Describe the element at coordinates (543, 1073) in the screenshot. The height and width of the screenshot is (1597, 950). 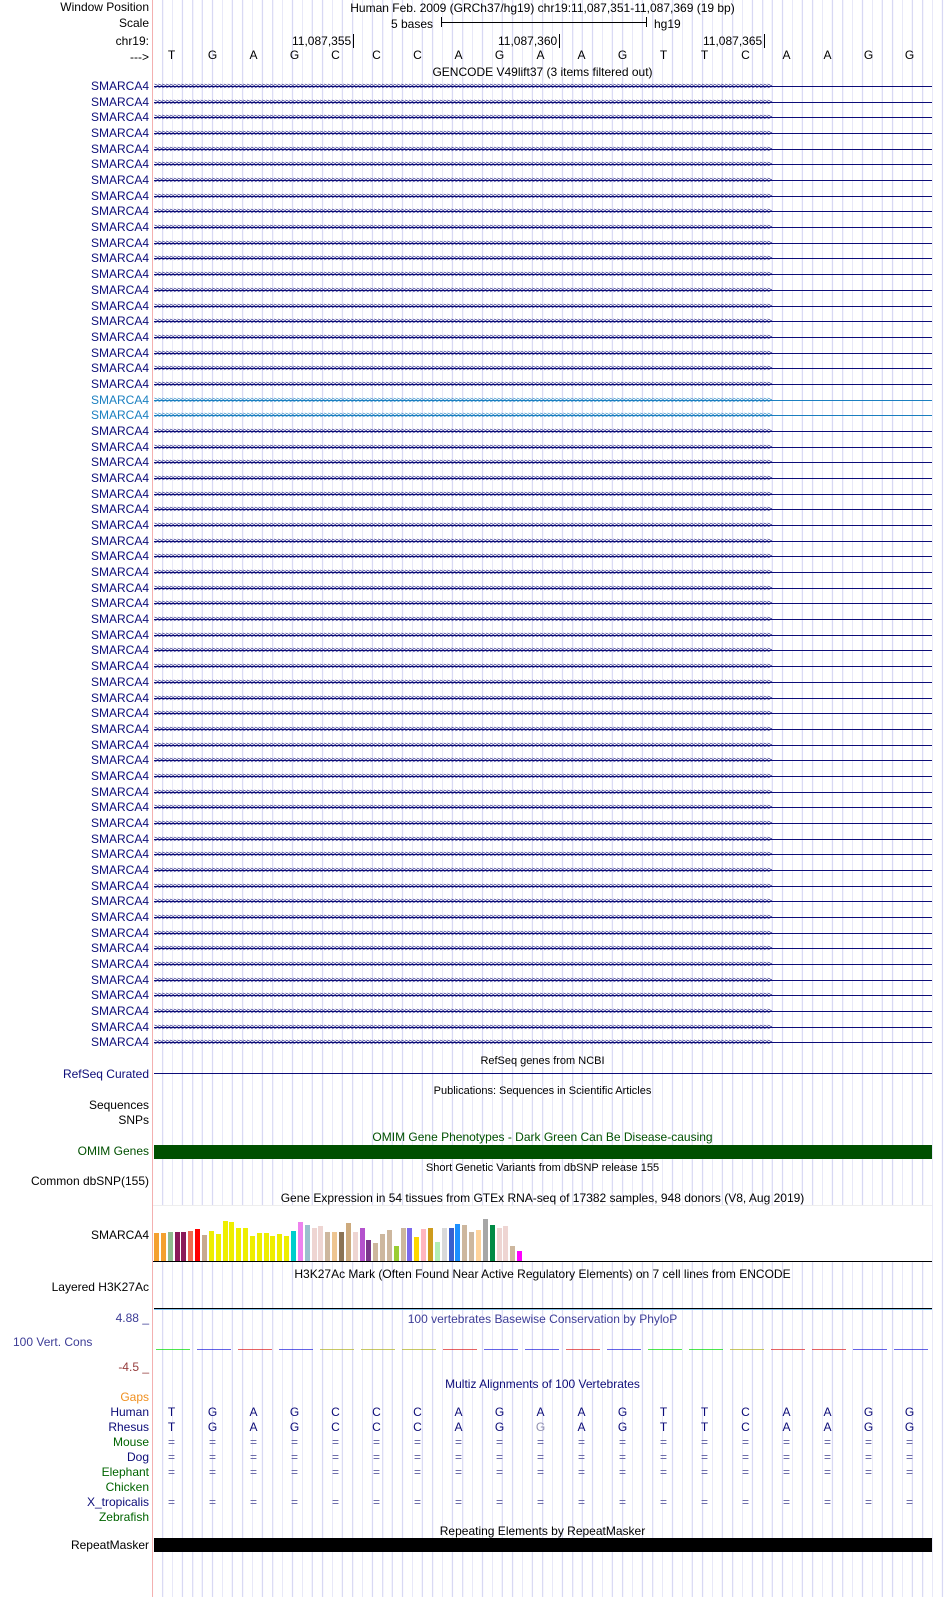
I see `refseq-gene-line` at that location.